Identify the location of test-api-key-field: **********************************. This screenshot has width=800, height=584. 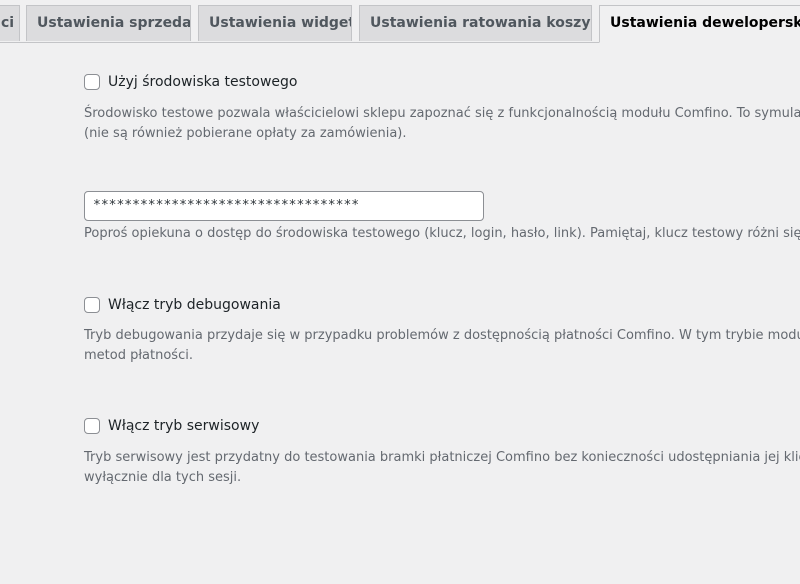
(284, 206).